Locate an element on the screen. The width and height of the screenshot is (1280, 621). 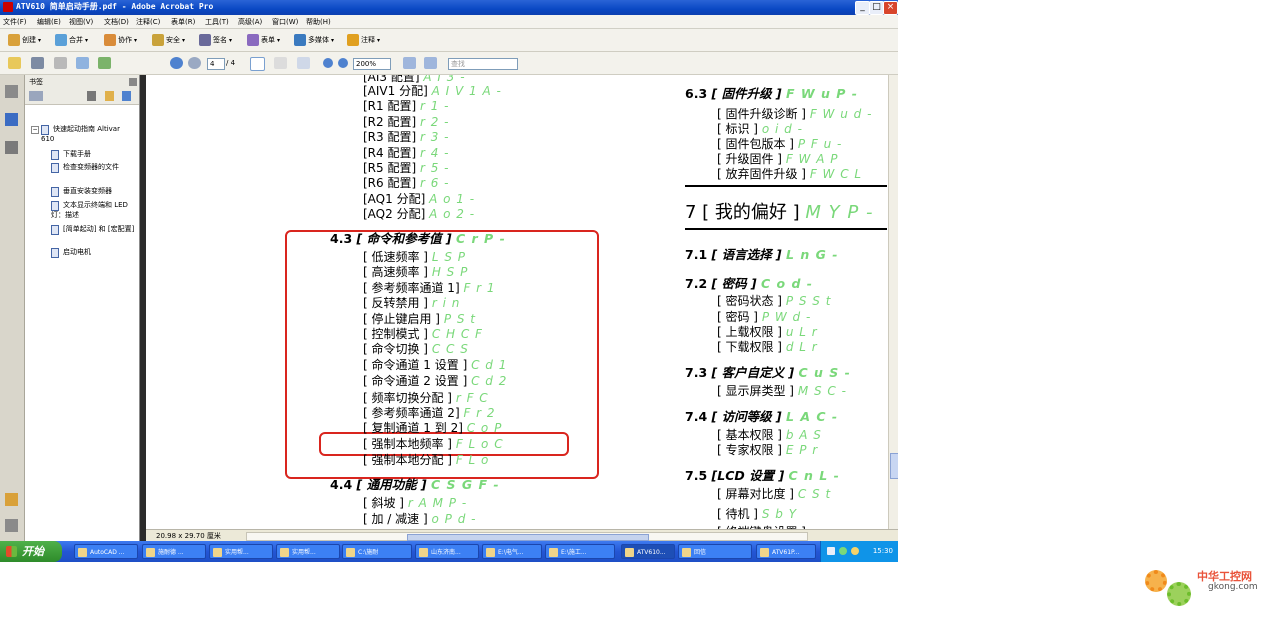
menu-item: 高级(A) is located at coordinates (250, 22).